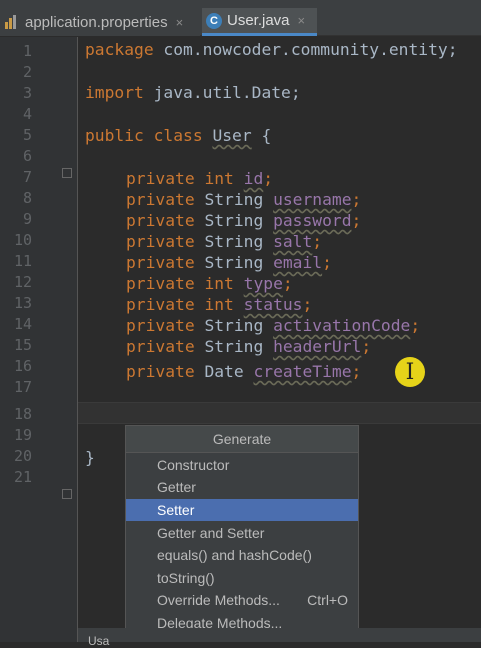 This screenshot has width=481, height=648. Describe the element at coordinates (242, 439) in the screenshot. I see `popup-title: Generate` at that location.